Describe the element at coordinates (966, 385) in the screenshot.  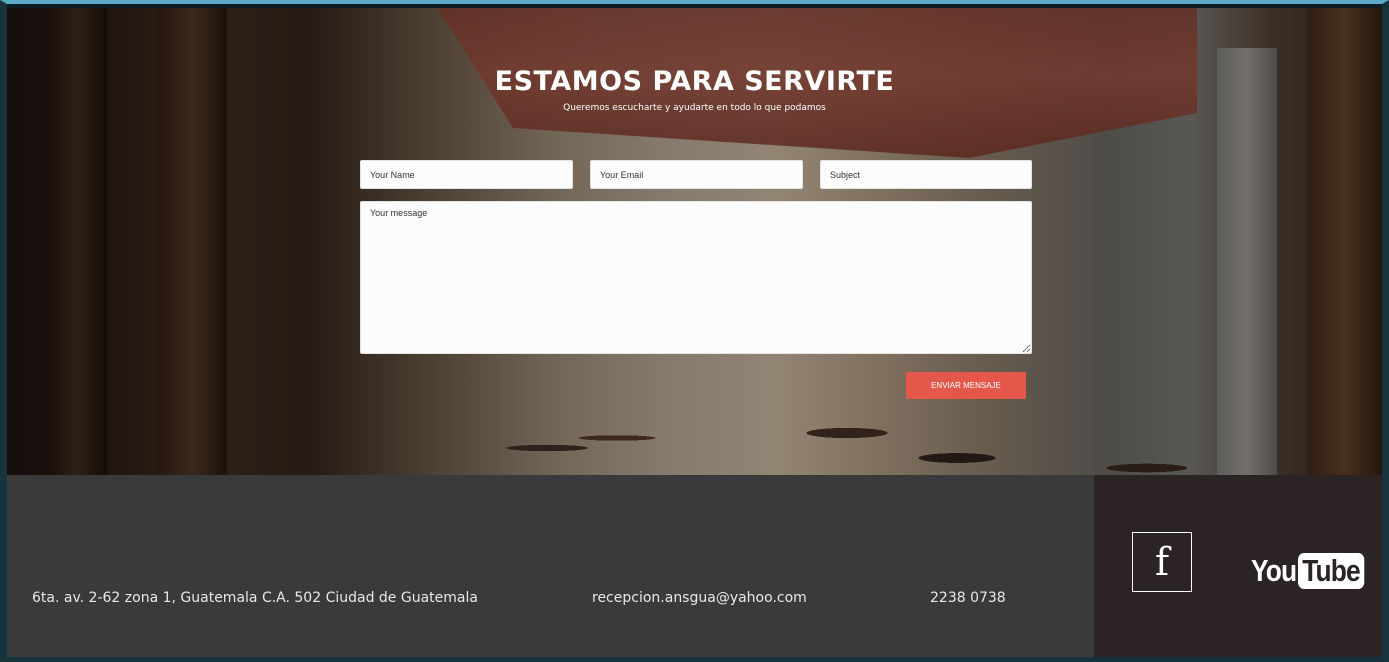
I see `send-message-button: ENVIAR MENSAJE` at that location.